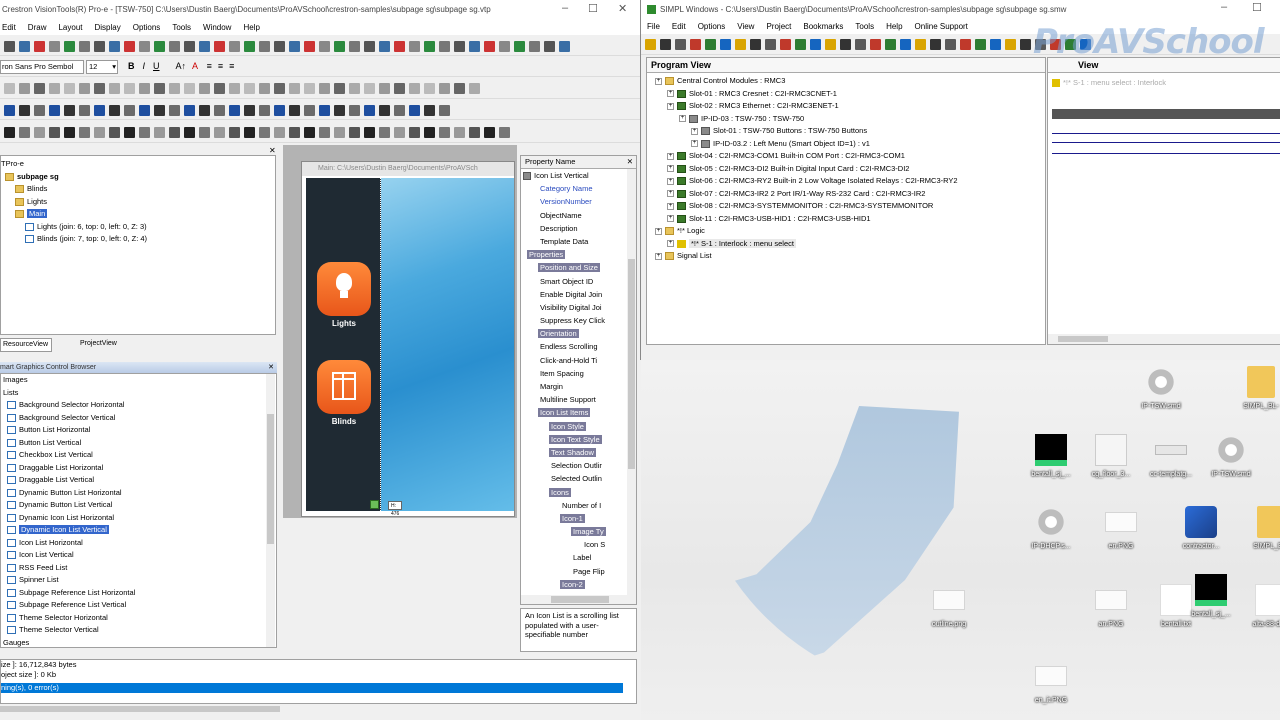 The height and width of the screenshot is (720, 1280). I want to click on lights-button: Lights, so click(344, 297).